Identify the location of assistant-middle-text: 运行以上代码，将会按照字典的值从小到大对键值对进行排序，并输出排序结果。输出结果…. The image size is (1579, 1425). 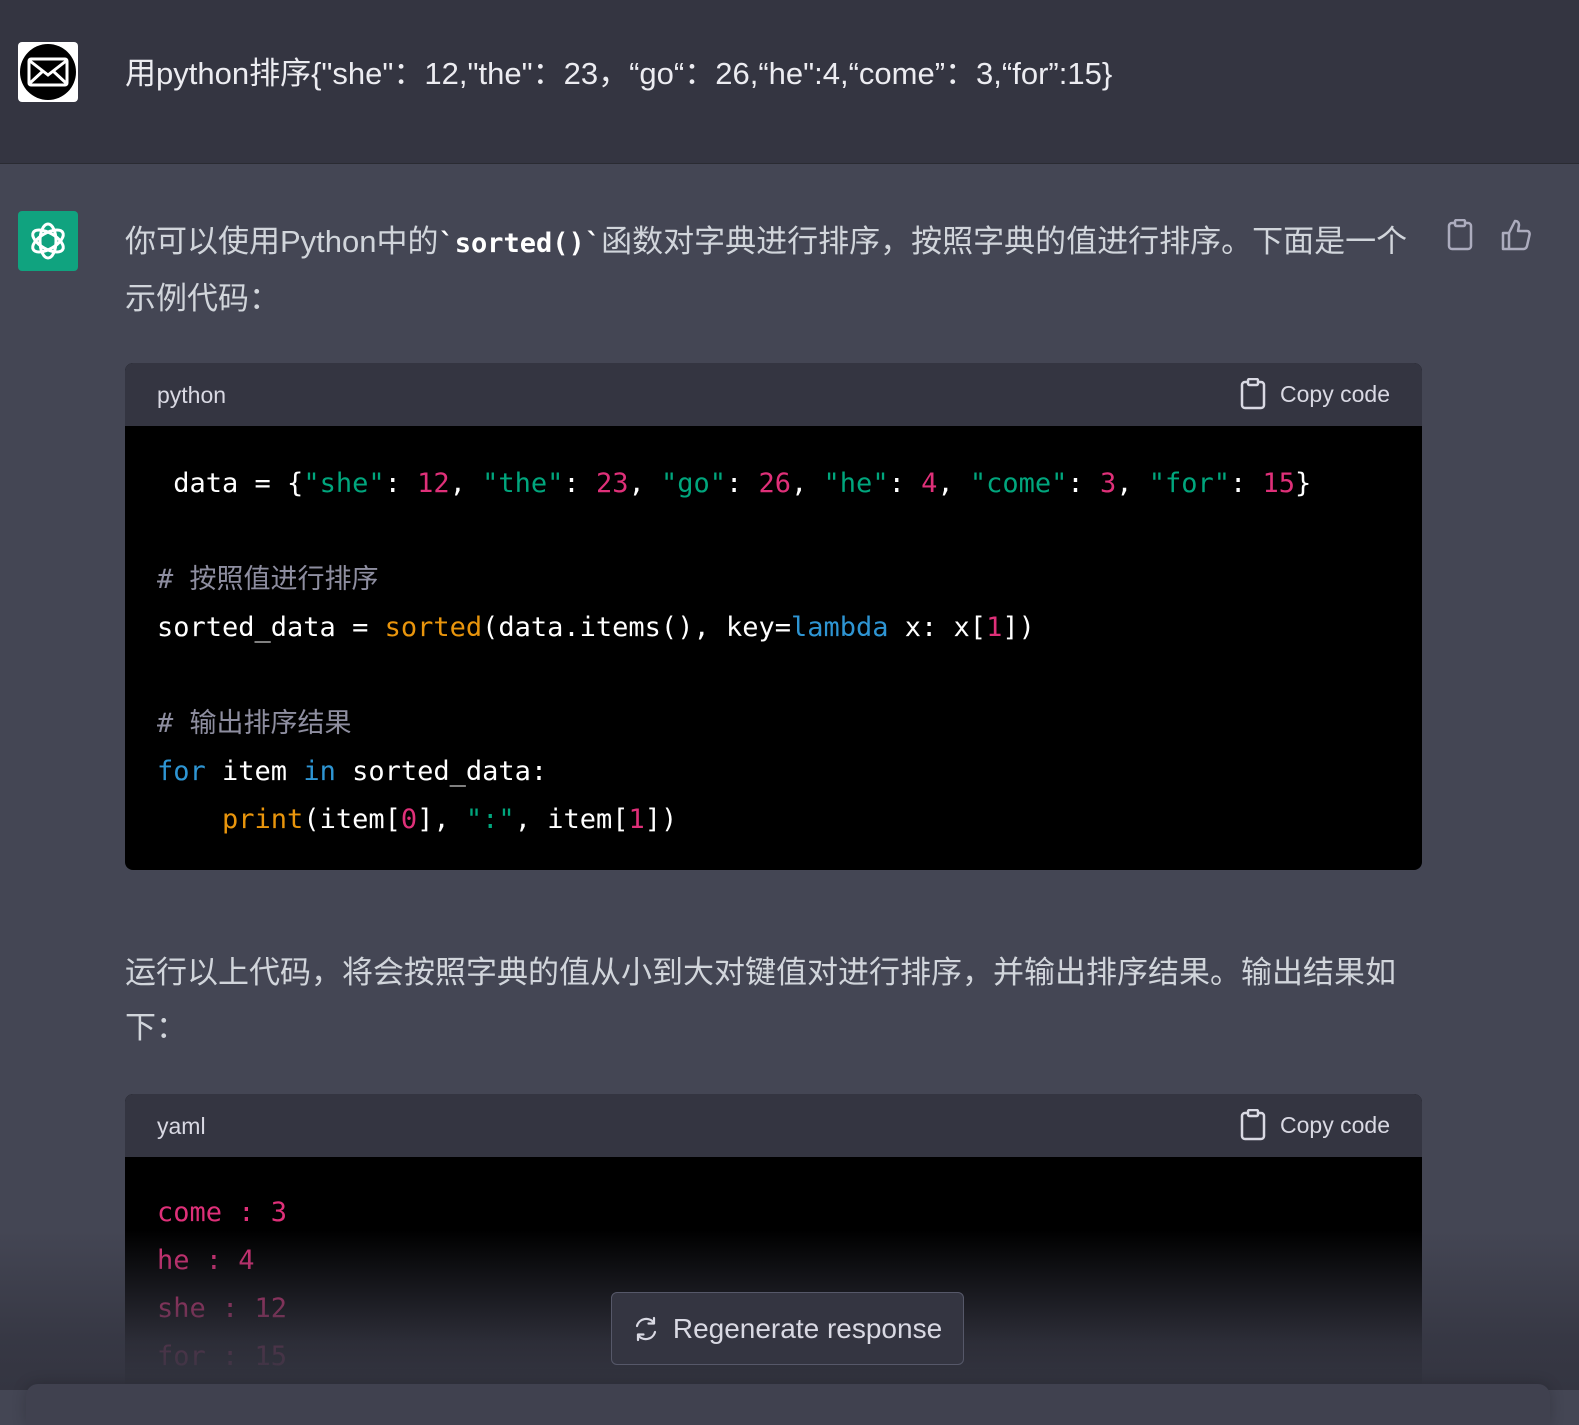
(760, 1000).